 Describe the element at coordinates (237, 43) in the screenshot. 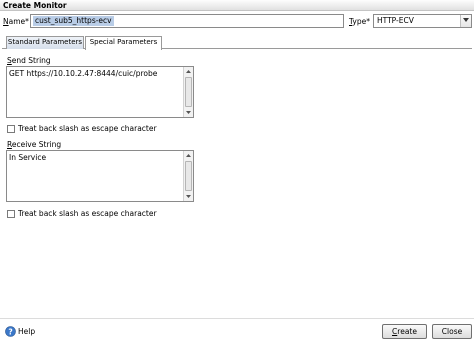

I see `parameter-tabs: Standard Parameters Special Parameters` at that location.